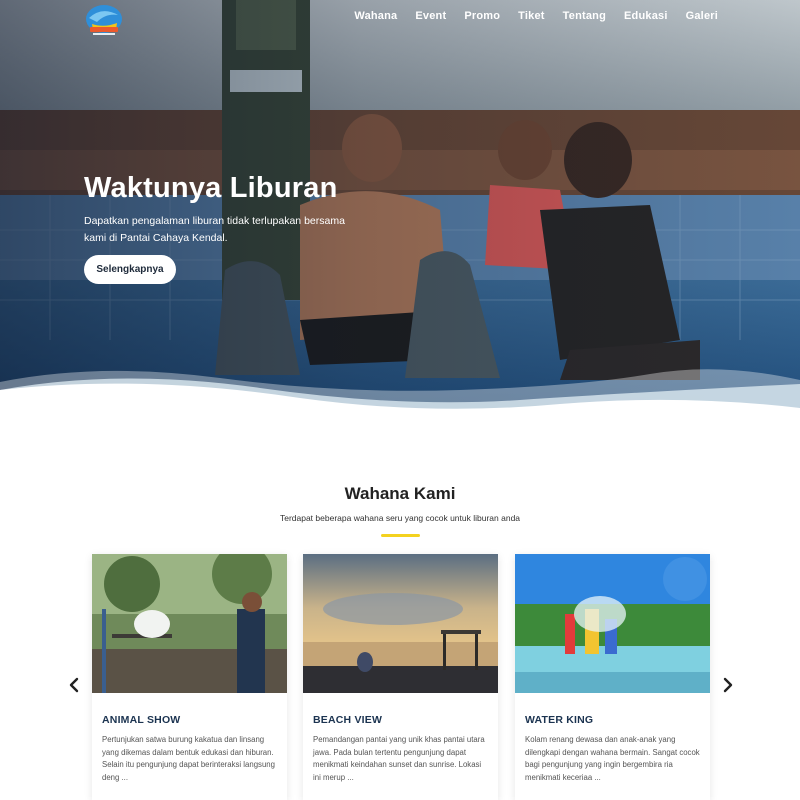 Image resolution: width=800 pixels, height=800 pixels. I want to click on nav-wahana: Wahana, so click(375, 16).